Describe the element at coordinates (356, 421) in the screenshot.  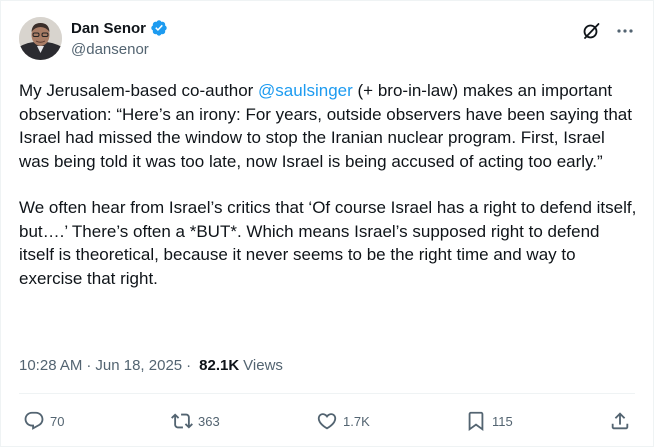
I see `like-count: 1.7K` at that location.